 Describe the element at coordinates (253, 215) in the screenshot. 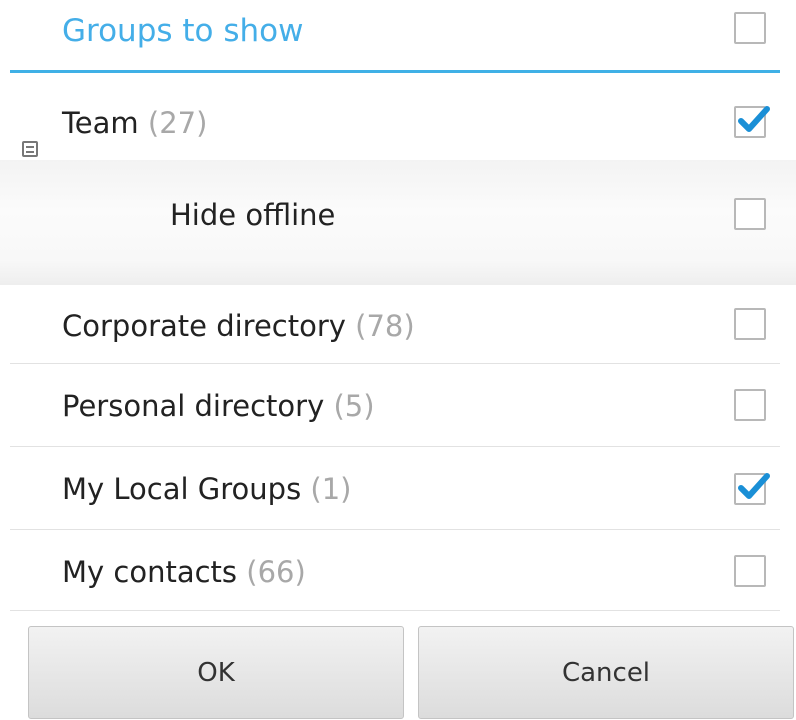

I see `hide-offline-label: Hide offline` at that location.